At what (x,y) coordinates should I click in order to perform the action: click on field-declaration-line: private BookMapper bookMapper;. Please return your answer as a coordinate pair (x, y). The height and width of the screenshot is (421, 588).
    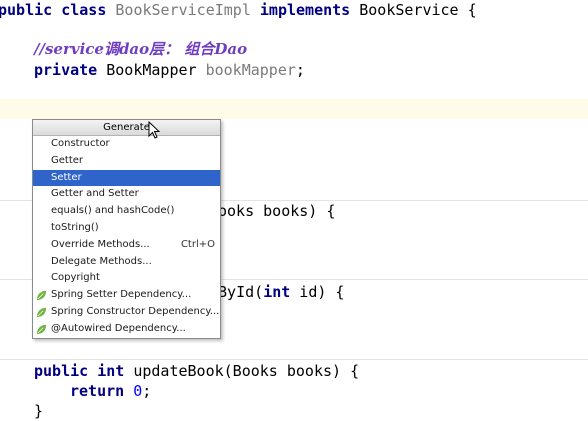
    Looking at the image, I should click on (169, 70).